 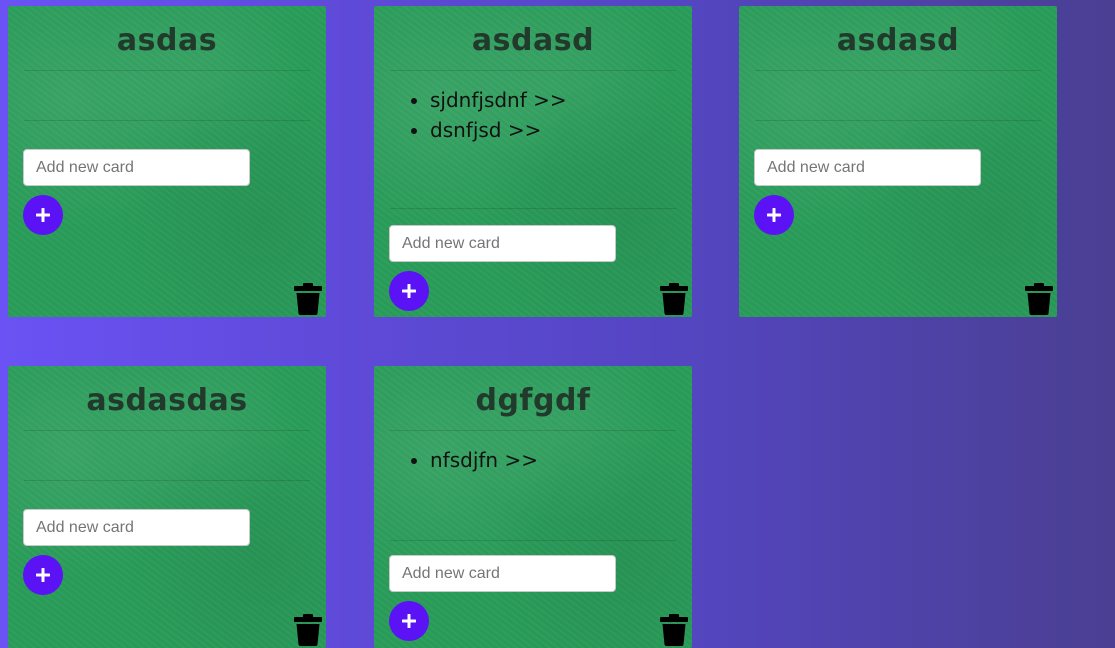 What do you see at coordinates (561, 130) in the screenshot?
I see `card-item: dsnfjsd >>` at bounding box center [561, 130].